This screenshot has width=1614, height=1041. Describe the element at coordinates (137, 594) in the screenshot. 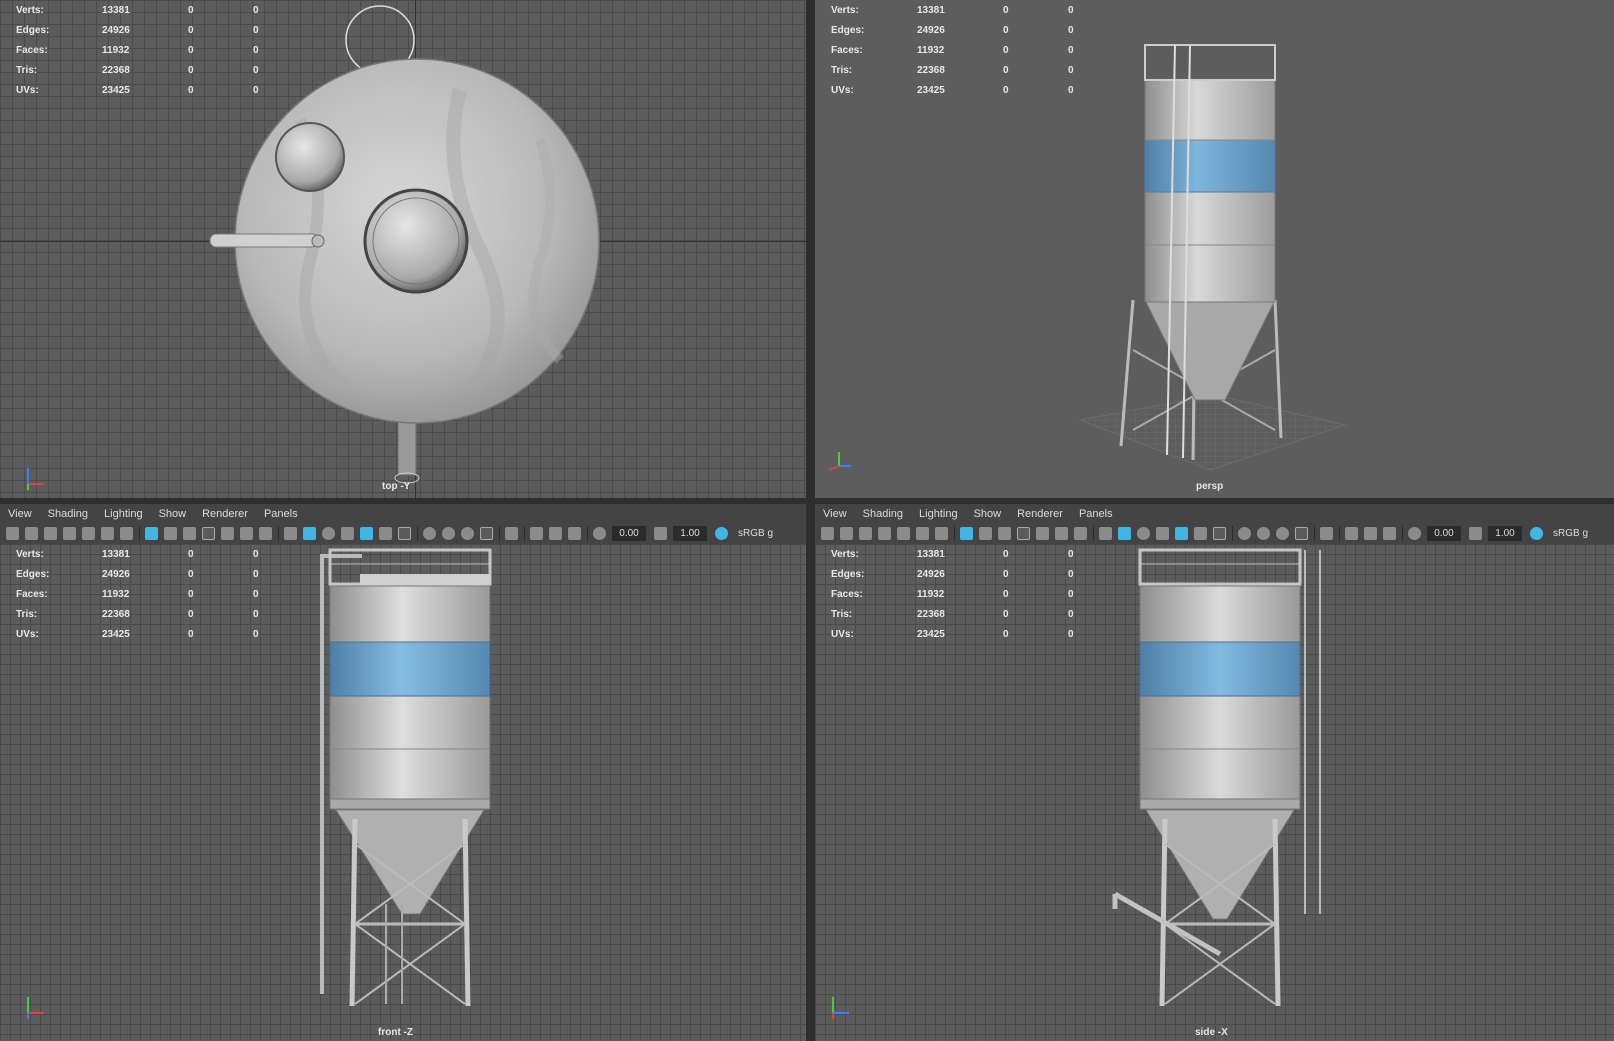

I see `hud-row: Faces: 11932 0 0` at that location.